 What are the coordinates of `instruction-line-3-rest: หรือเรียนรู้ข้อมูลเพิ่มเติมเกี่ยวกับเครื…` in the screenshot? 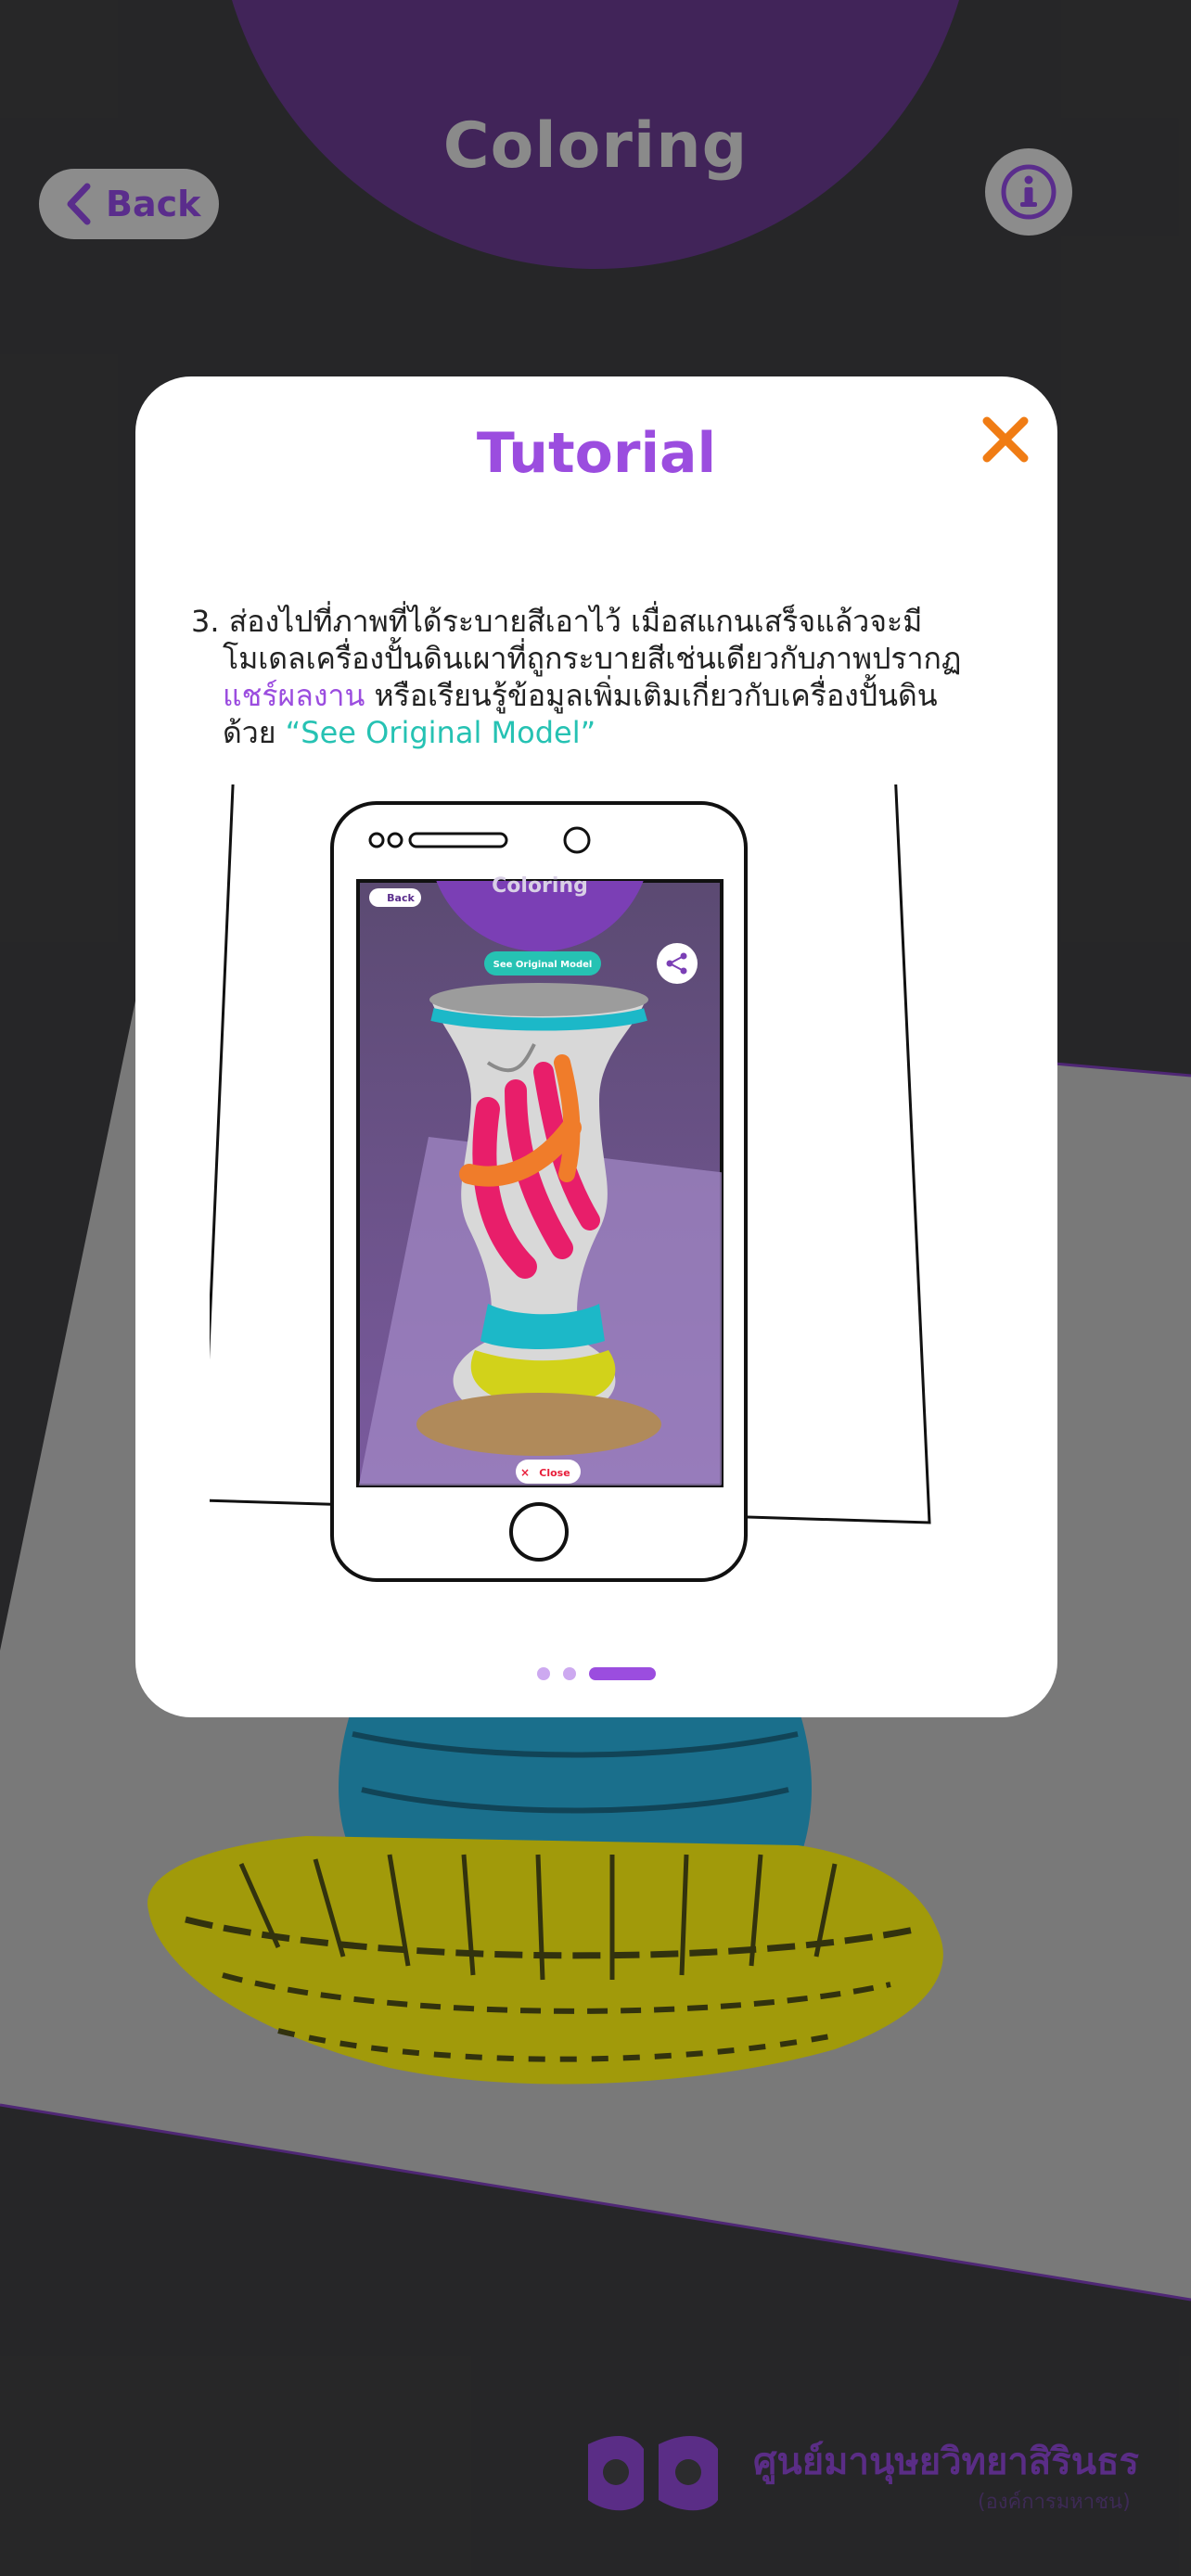 It's located at (651, 695).